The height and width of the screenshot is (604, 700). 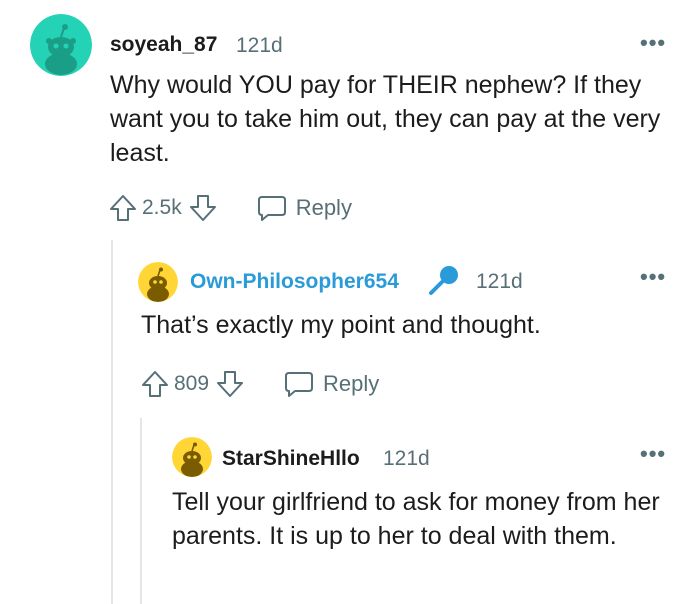 What do you see at coordinates (192, 383) in the screenshot?
I see `vote-score: 809` at bounding box center [192, 383].